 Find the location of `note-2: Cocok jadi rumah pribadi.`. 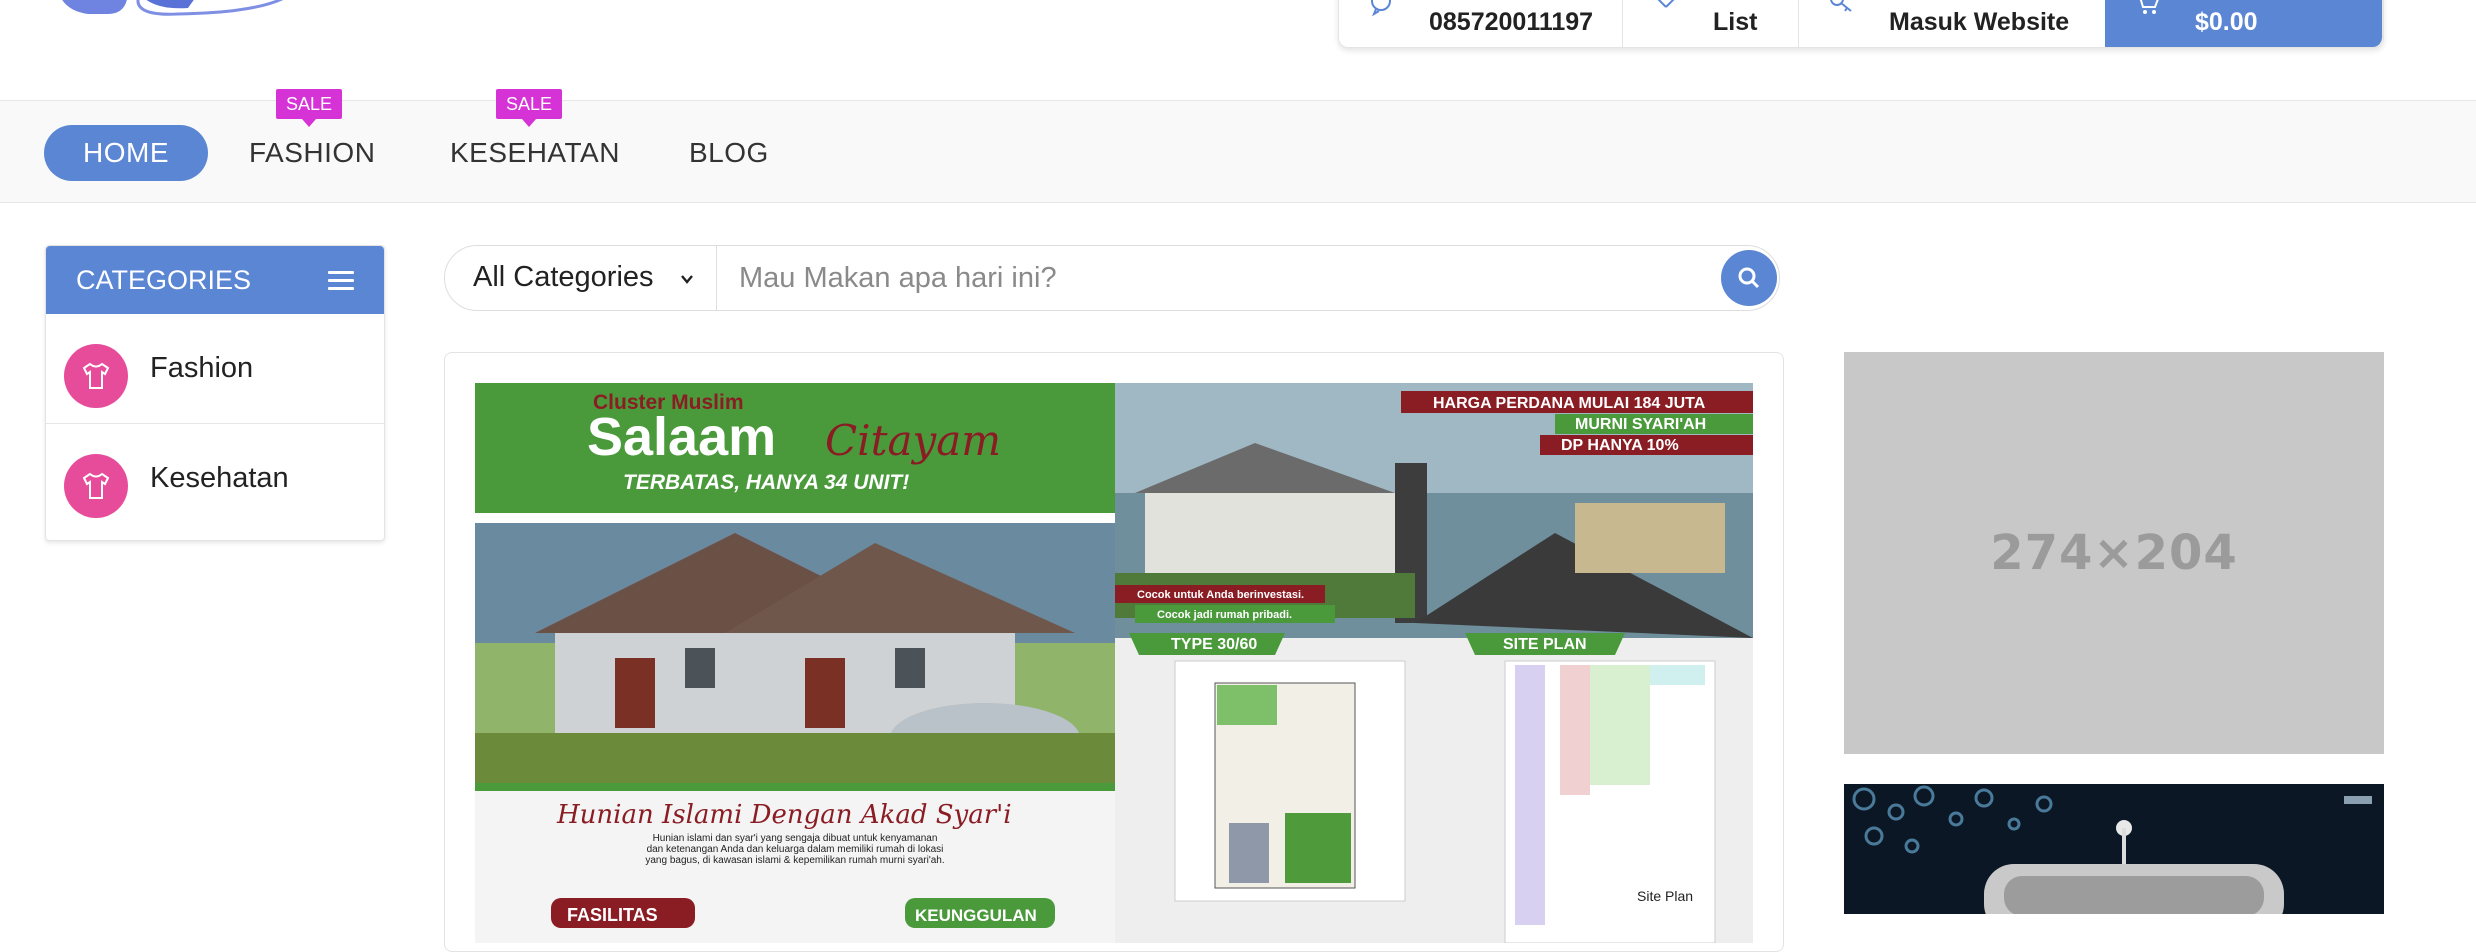

note-2: Cocok jadi rumah pribadi. is located at coordinates (1224, 615).